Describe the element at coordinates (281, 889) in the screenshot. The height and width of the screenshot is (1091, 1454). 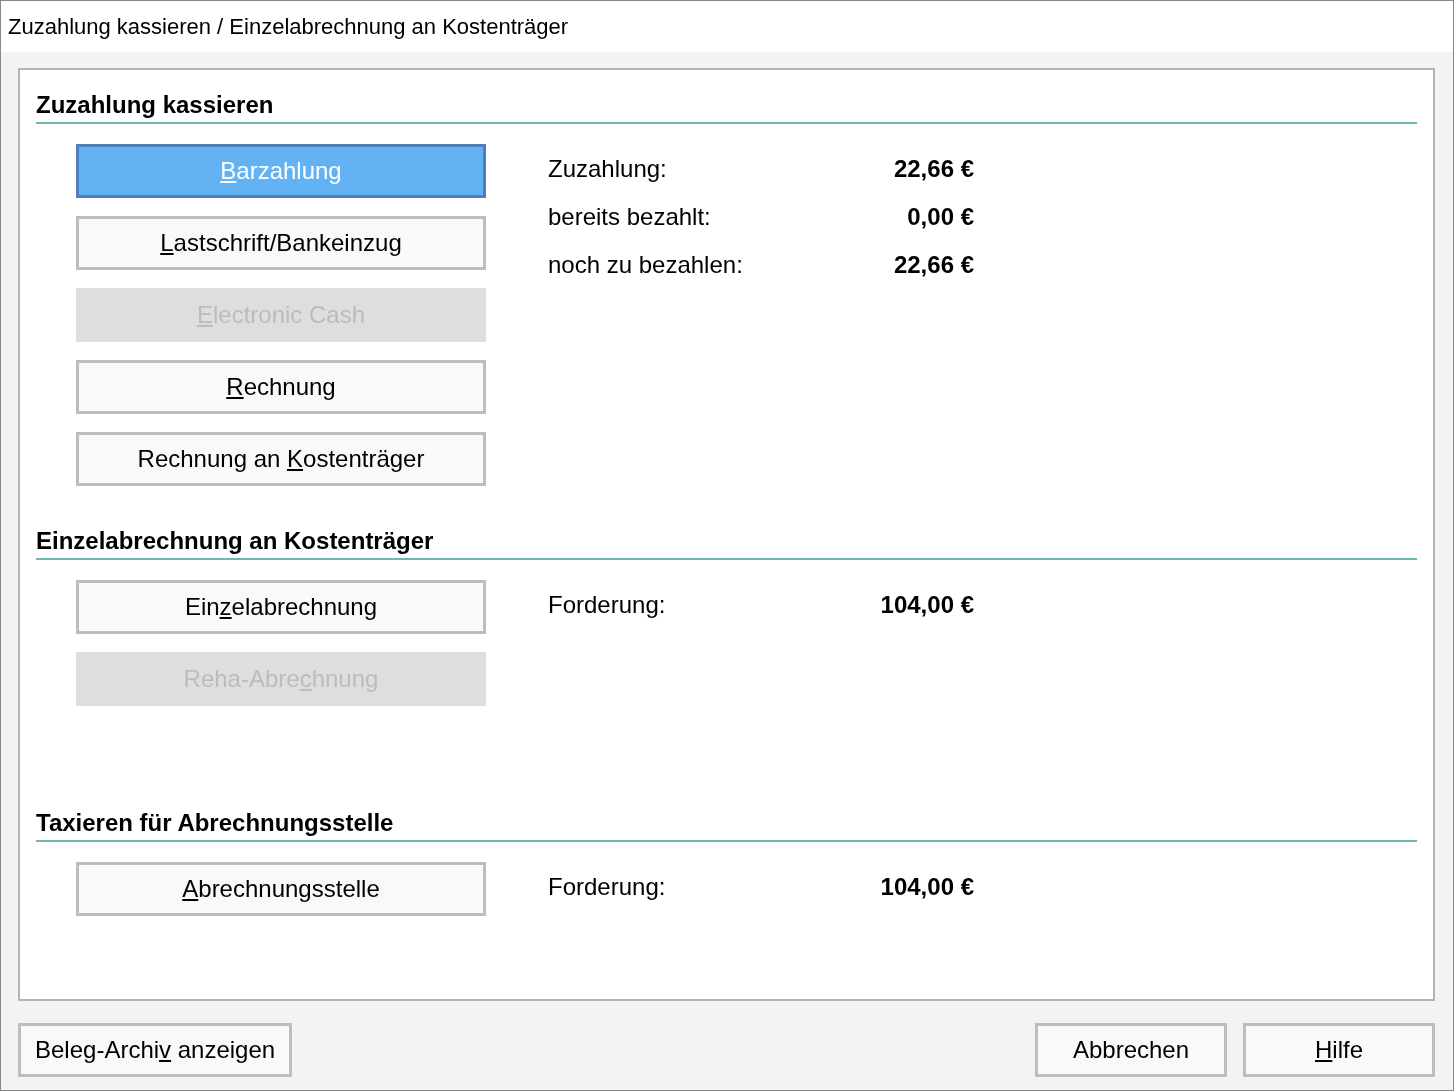
I see `action-button: Abrechnungsstelle` at that location.